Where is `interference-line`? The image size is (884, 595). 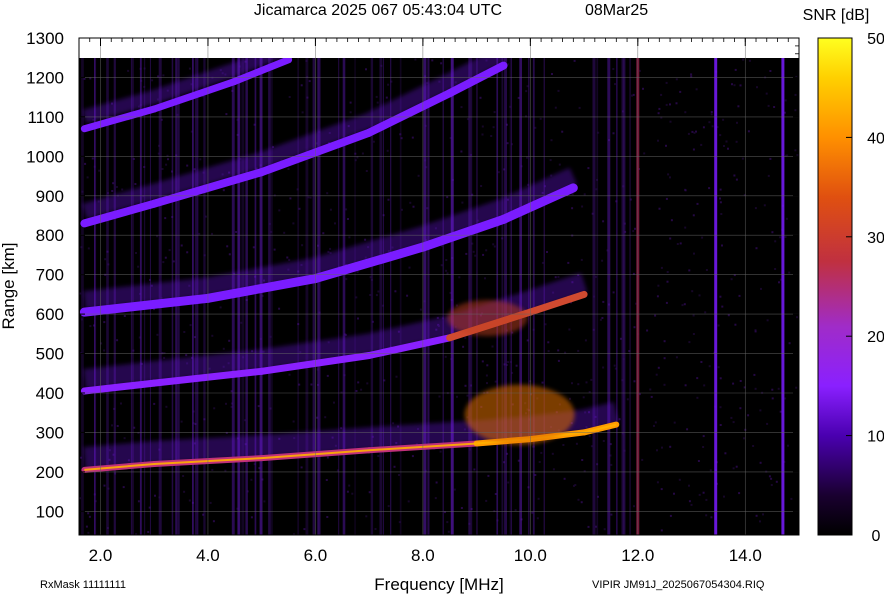 interference-line is located at coordinates (716, 296).